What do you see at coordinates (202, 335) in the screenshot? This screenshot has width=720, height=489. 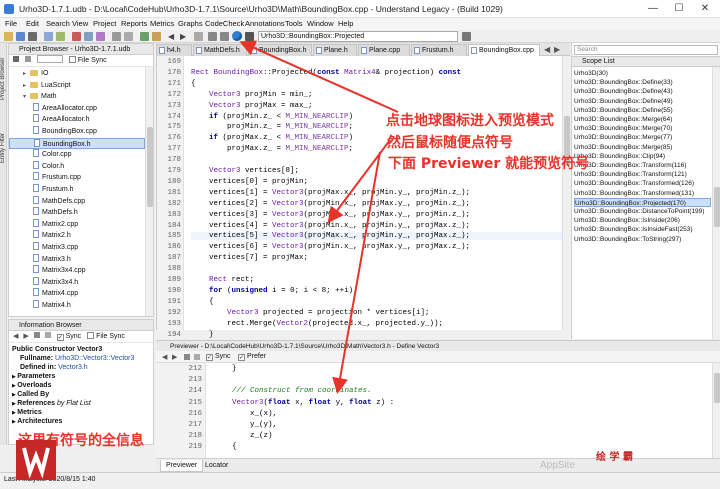 I see `code-line: }` at bounding box center [202, 335].